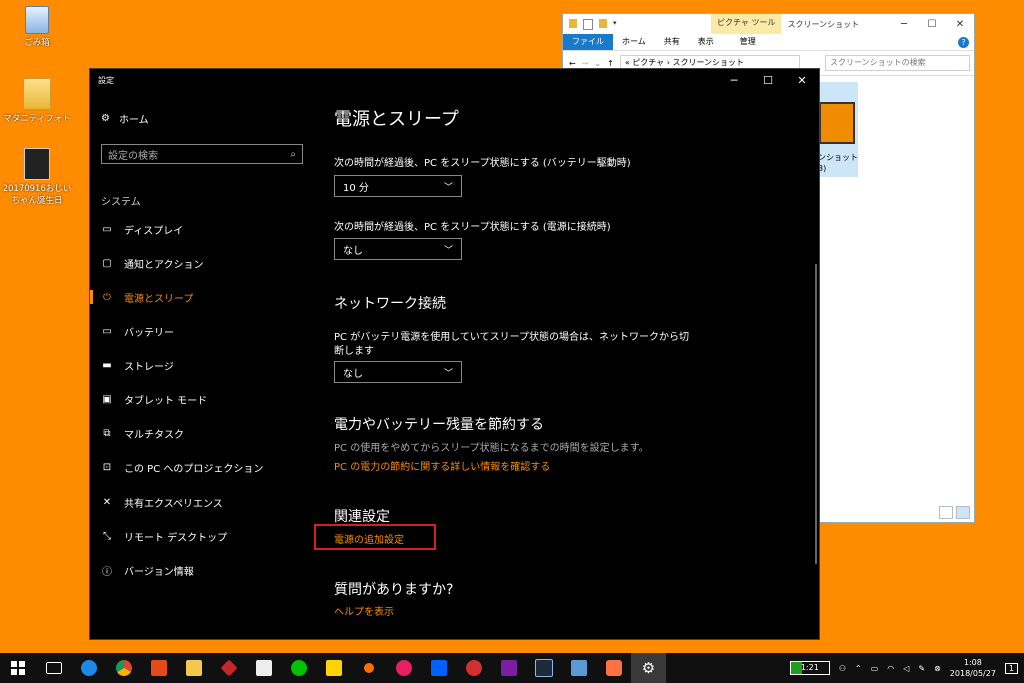 The height and width of the screenshot is (683, 1024). What do you see at coordinates (610, 63) in the screenshot?
I see `up-arrow-icon: ↑` at bounding box center [610, 63].